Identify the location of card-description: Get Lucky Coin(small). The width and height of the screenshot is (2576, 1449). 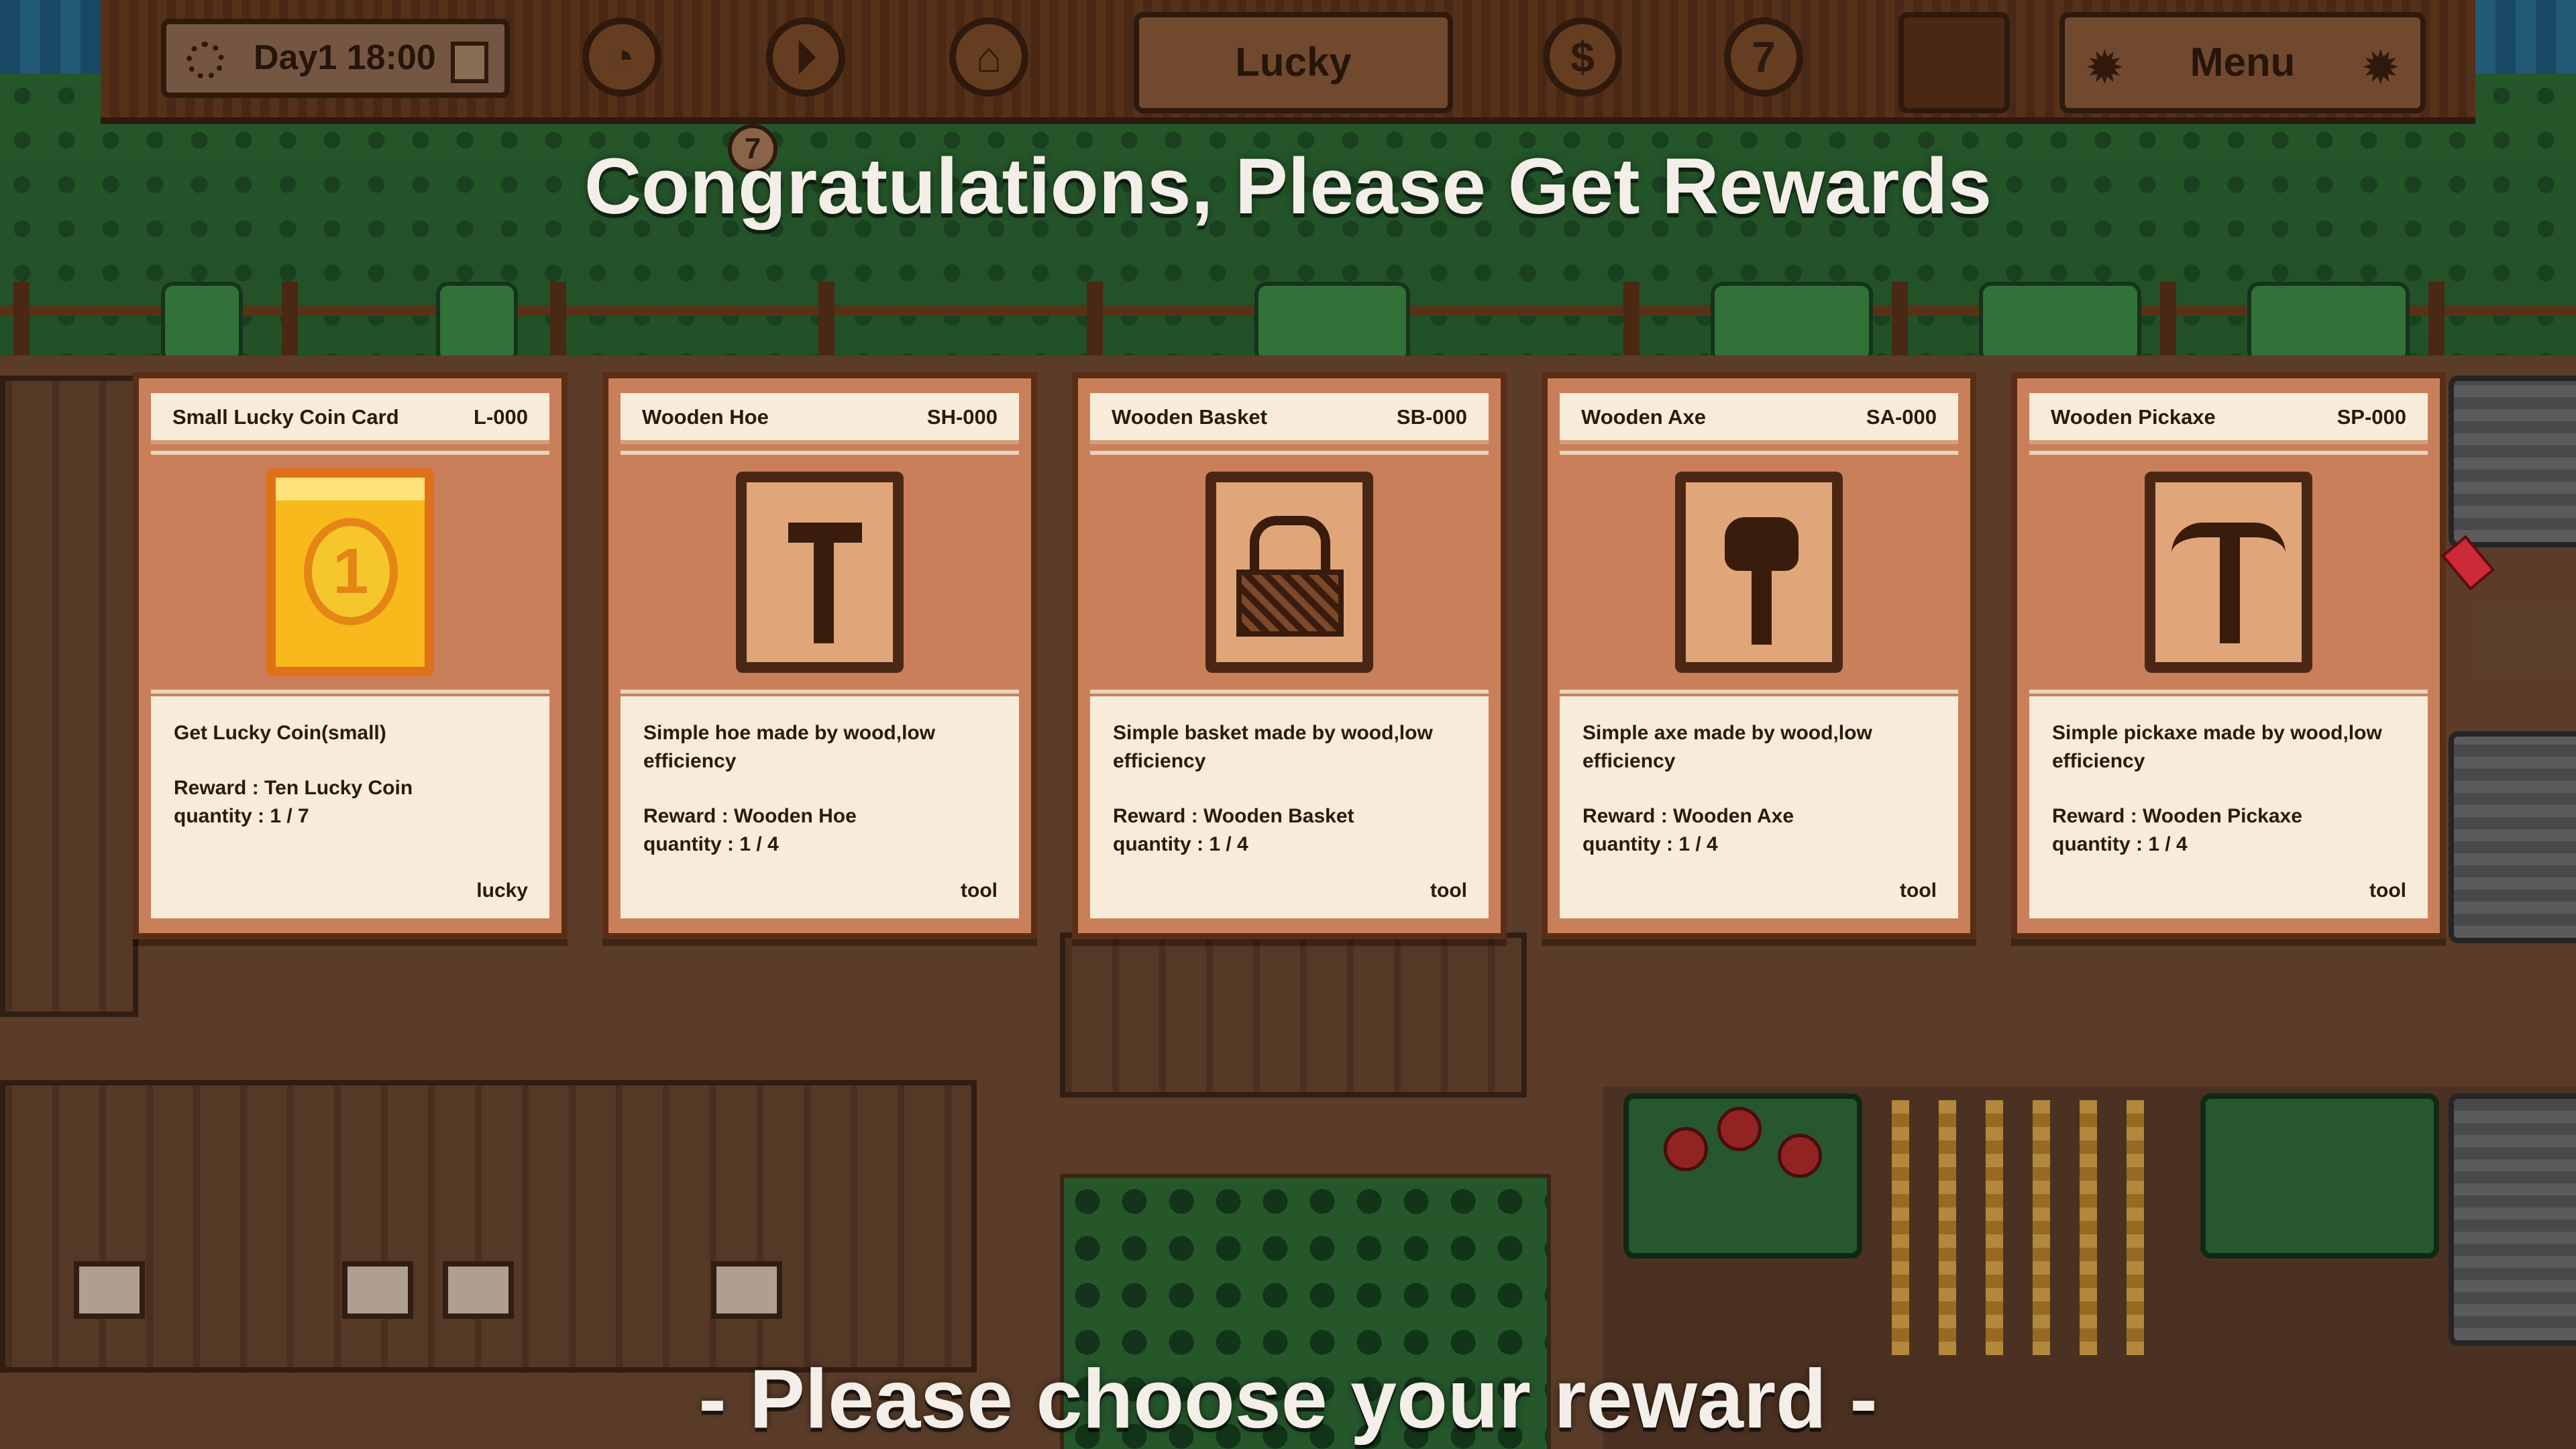
(280, 733).